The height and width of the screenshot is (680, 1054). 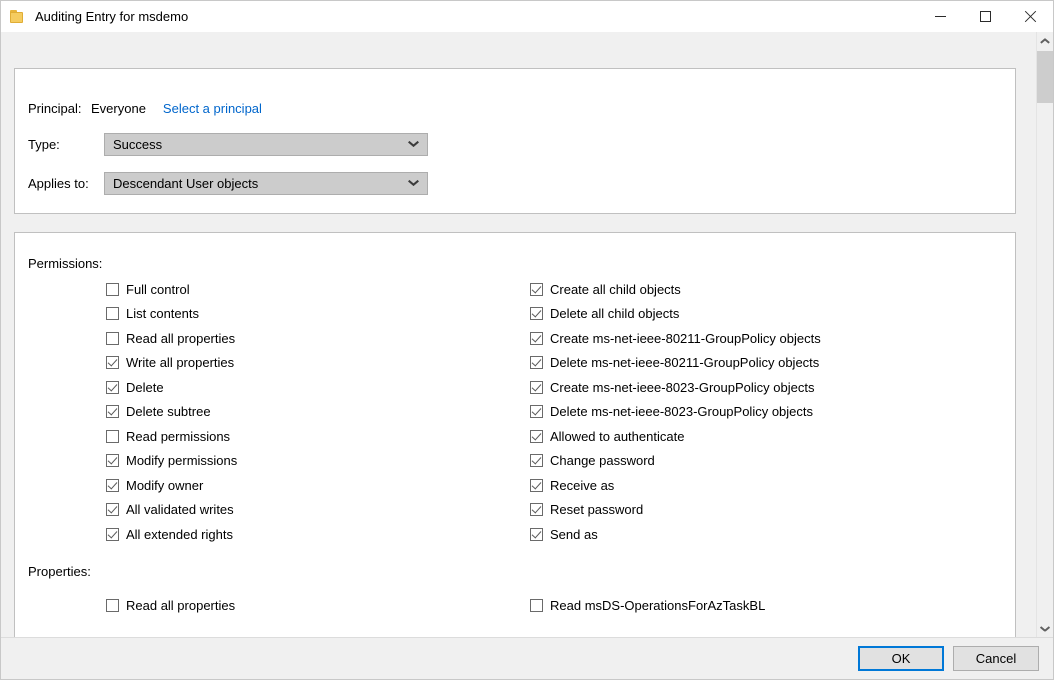 I want to click on permission-label: Send as, so click(x=574, y=534).